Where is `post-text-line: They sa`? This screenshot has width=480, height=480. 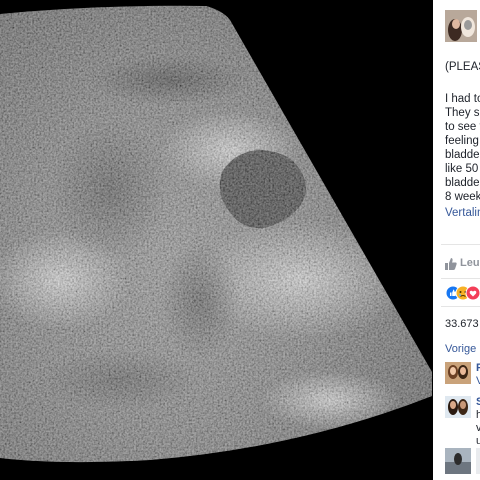
post-text-line: They sa is located at coordinates (462, 113).